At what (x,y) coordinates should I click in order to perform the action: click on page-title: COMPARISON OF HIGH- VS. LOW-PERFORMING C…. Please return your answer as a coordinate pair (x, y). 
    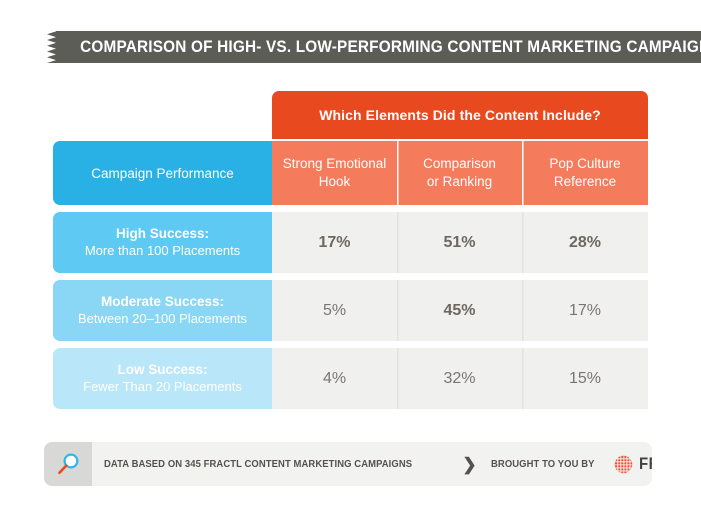
    Looking at the image, I should click on (390, 46).